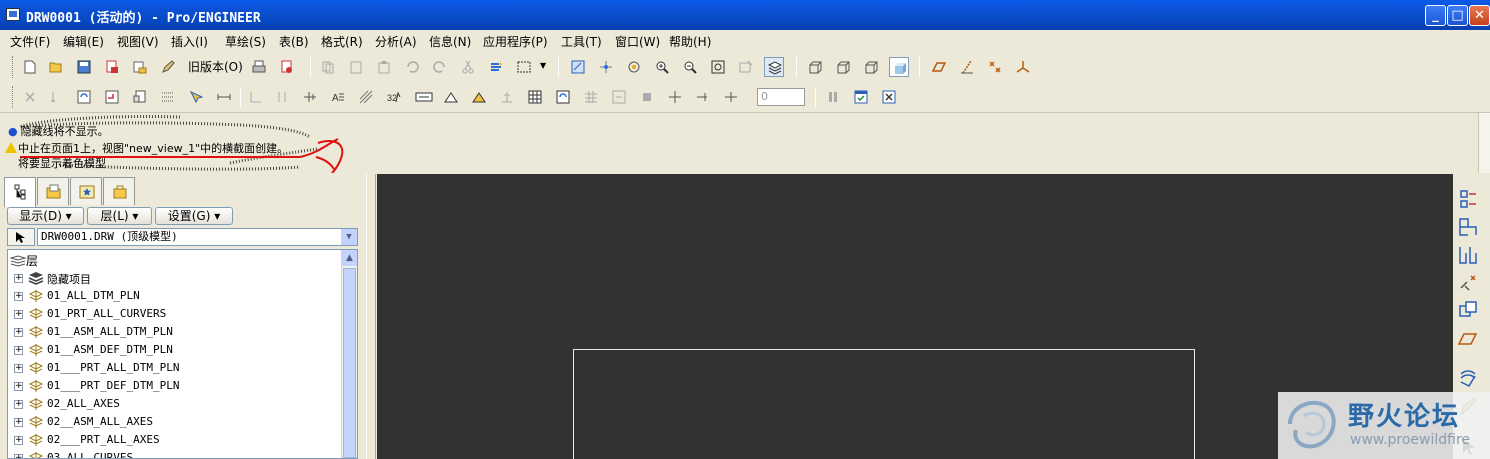 The width and height of the screenshot is (1490, 459). I want to click on datum-tag-button, so click(424, 97).